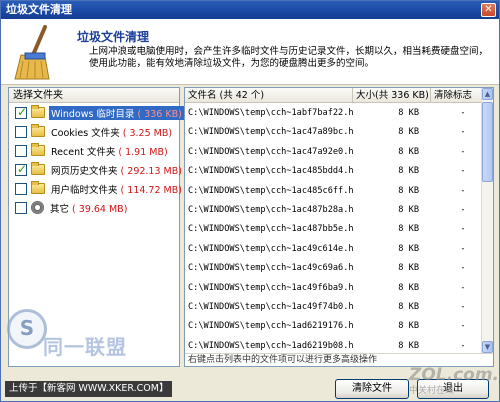 The height and width of the screenshot is (402, 500). I want to click on file-name: C:\WINDOWS\temp\cch~1ac485c6ff.htp, so click(270, 190).